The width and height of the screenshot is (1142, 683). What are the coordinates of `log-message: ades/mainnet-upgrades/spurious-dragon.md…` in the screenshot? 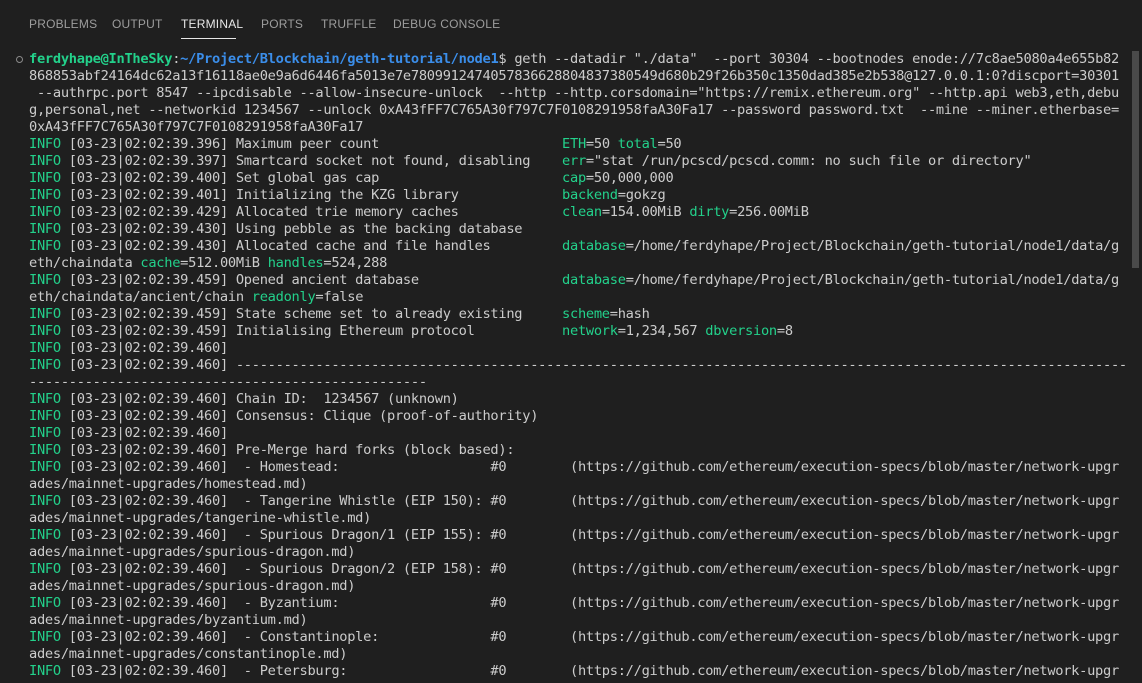 It's located at (192, 552).